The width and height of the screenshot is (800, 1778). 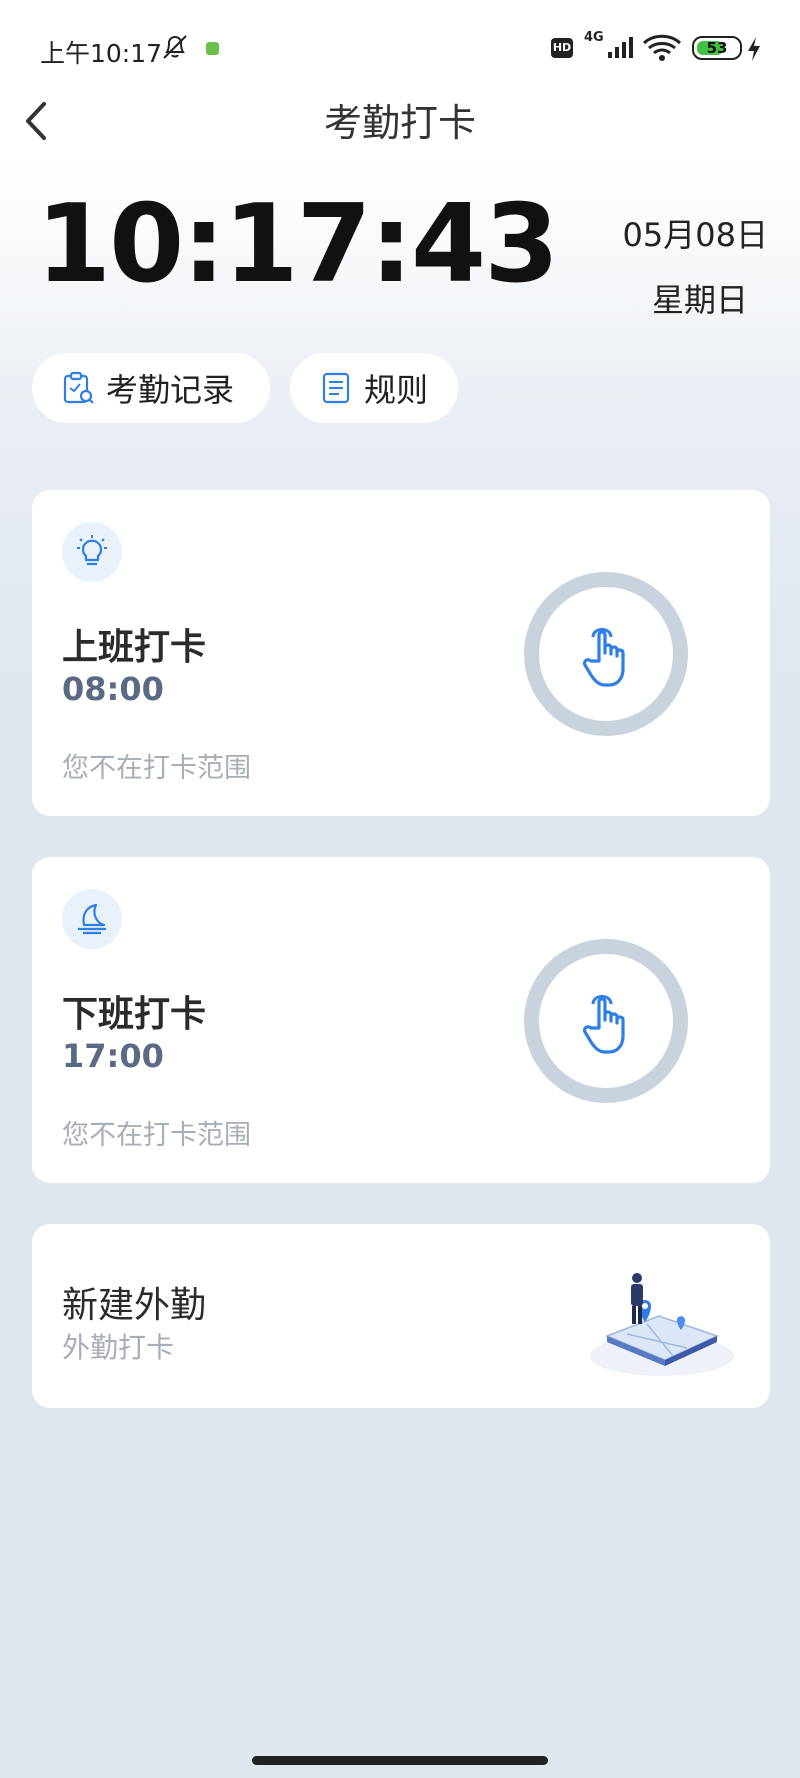 What do you see at coordinates (396, 390) in the screenshot?
I see `rules-label: 规则` at bounding box center [396, 390].